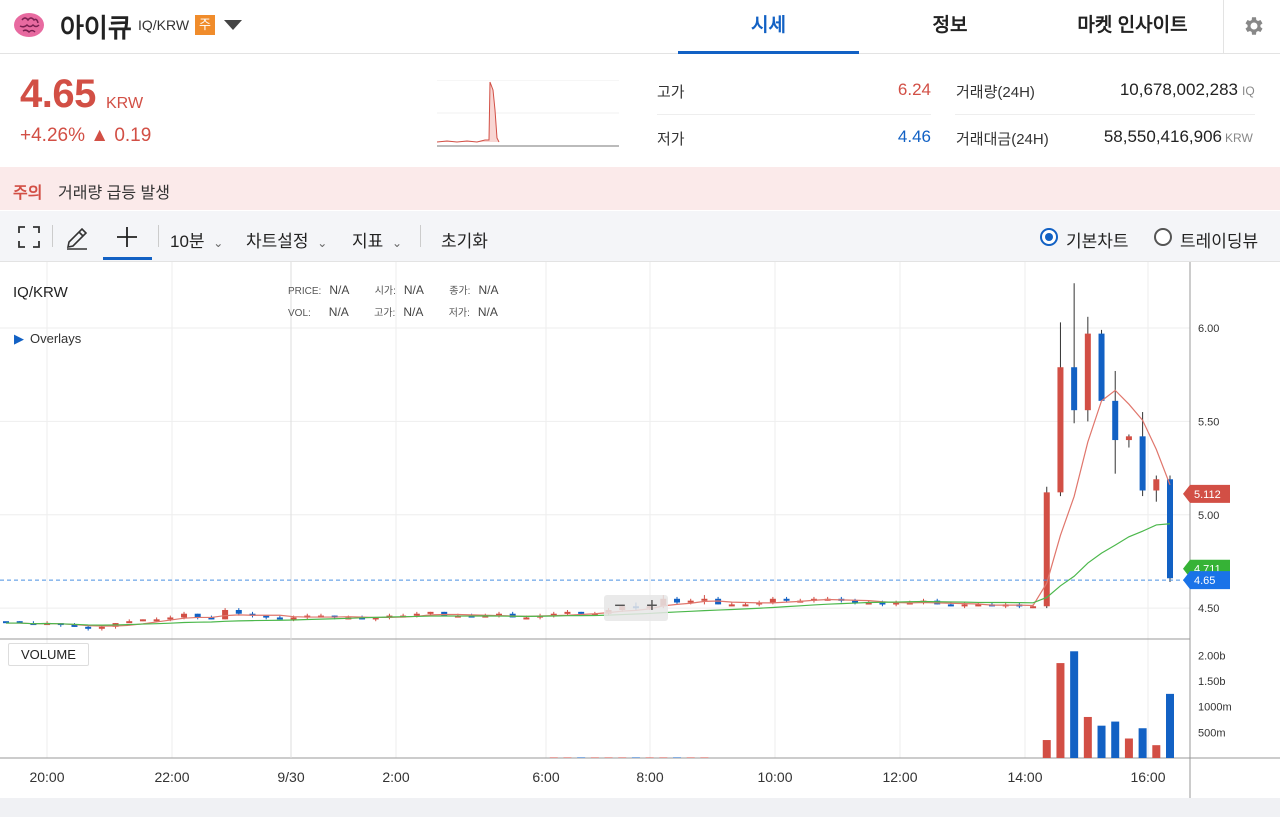  I want to click on notice-text: 거래량 급등 발생, so click(114, 193).